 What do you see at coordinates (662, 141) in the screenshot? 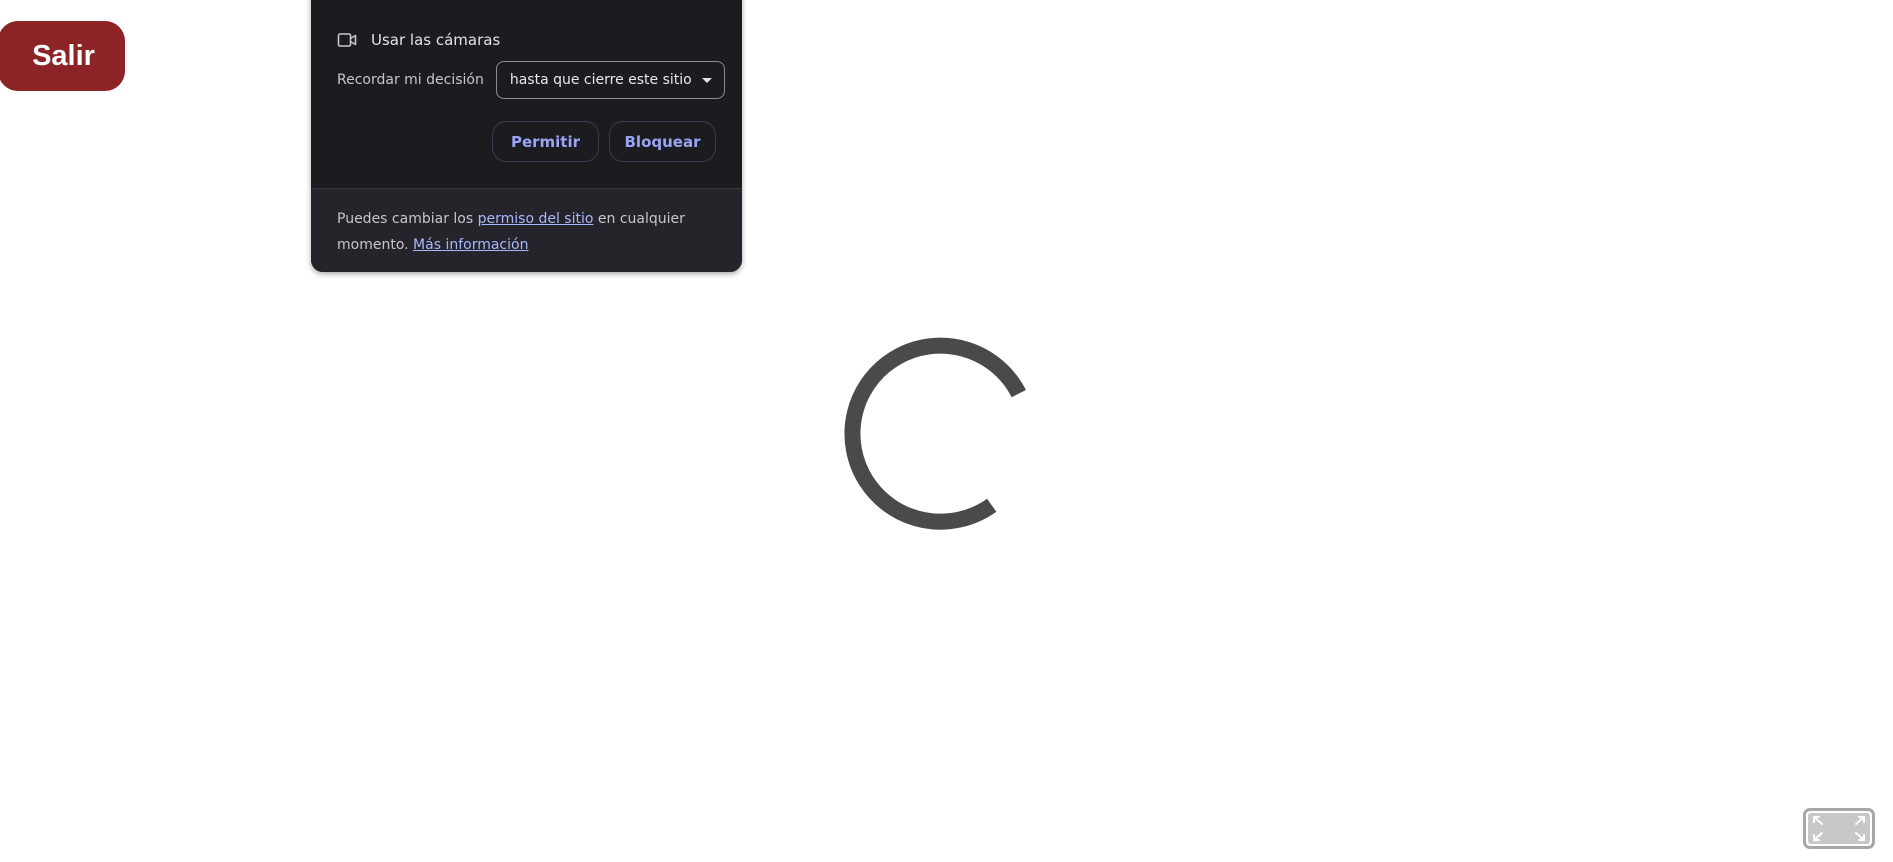
I see `block-button: Bloquear` at bounding box center [662, 141].